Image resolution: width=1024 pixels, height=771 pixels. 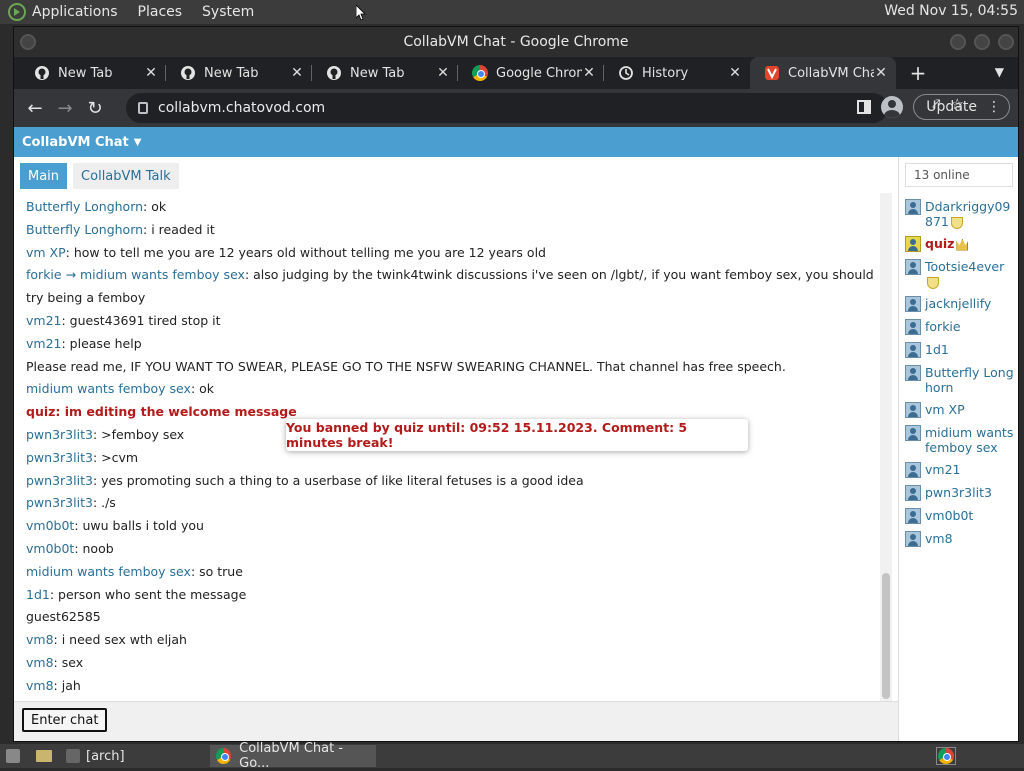 I want to click on user-name-wrap: midium wants femboy sex, so click(x=970, y=440).